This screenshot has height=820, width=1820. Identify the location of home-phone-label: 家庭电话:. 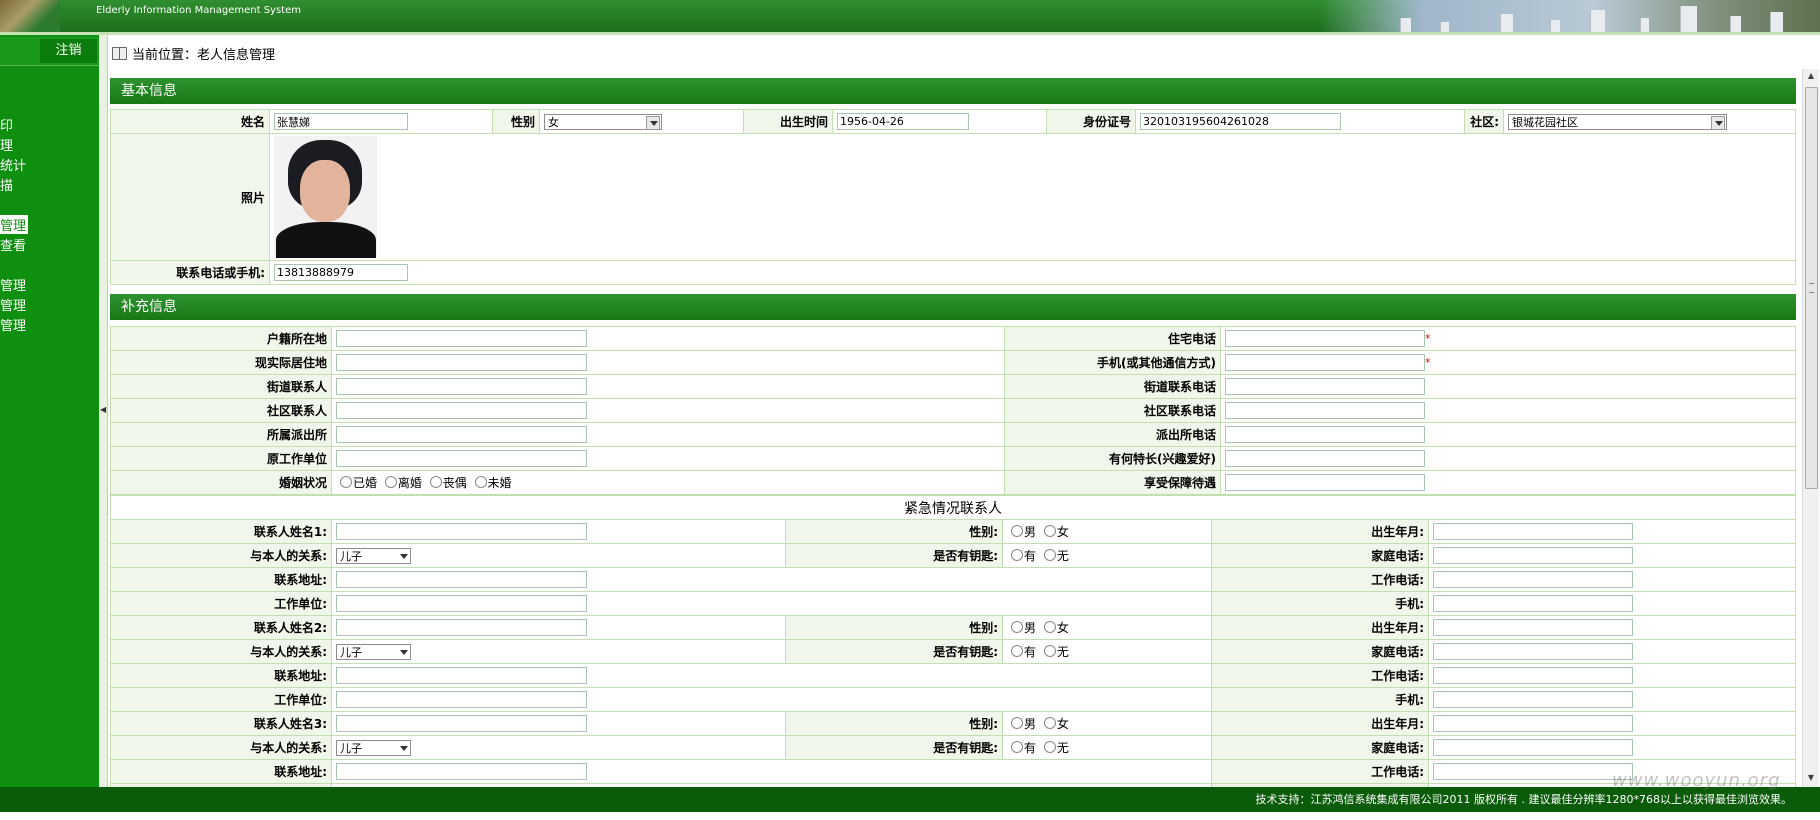
(1320, 651).